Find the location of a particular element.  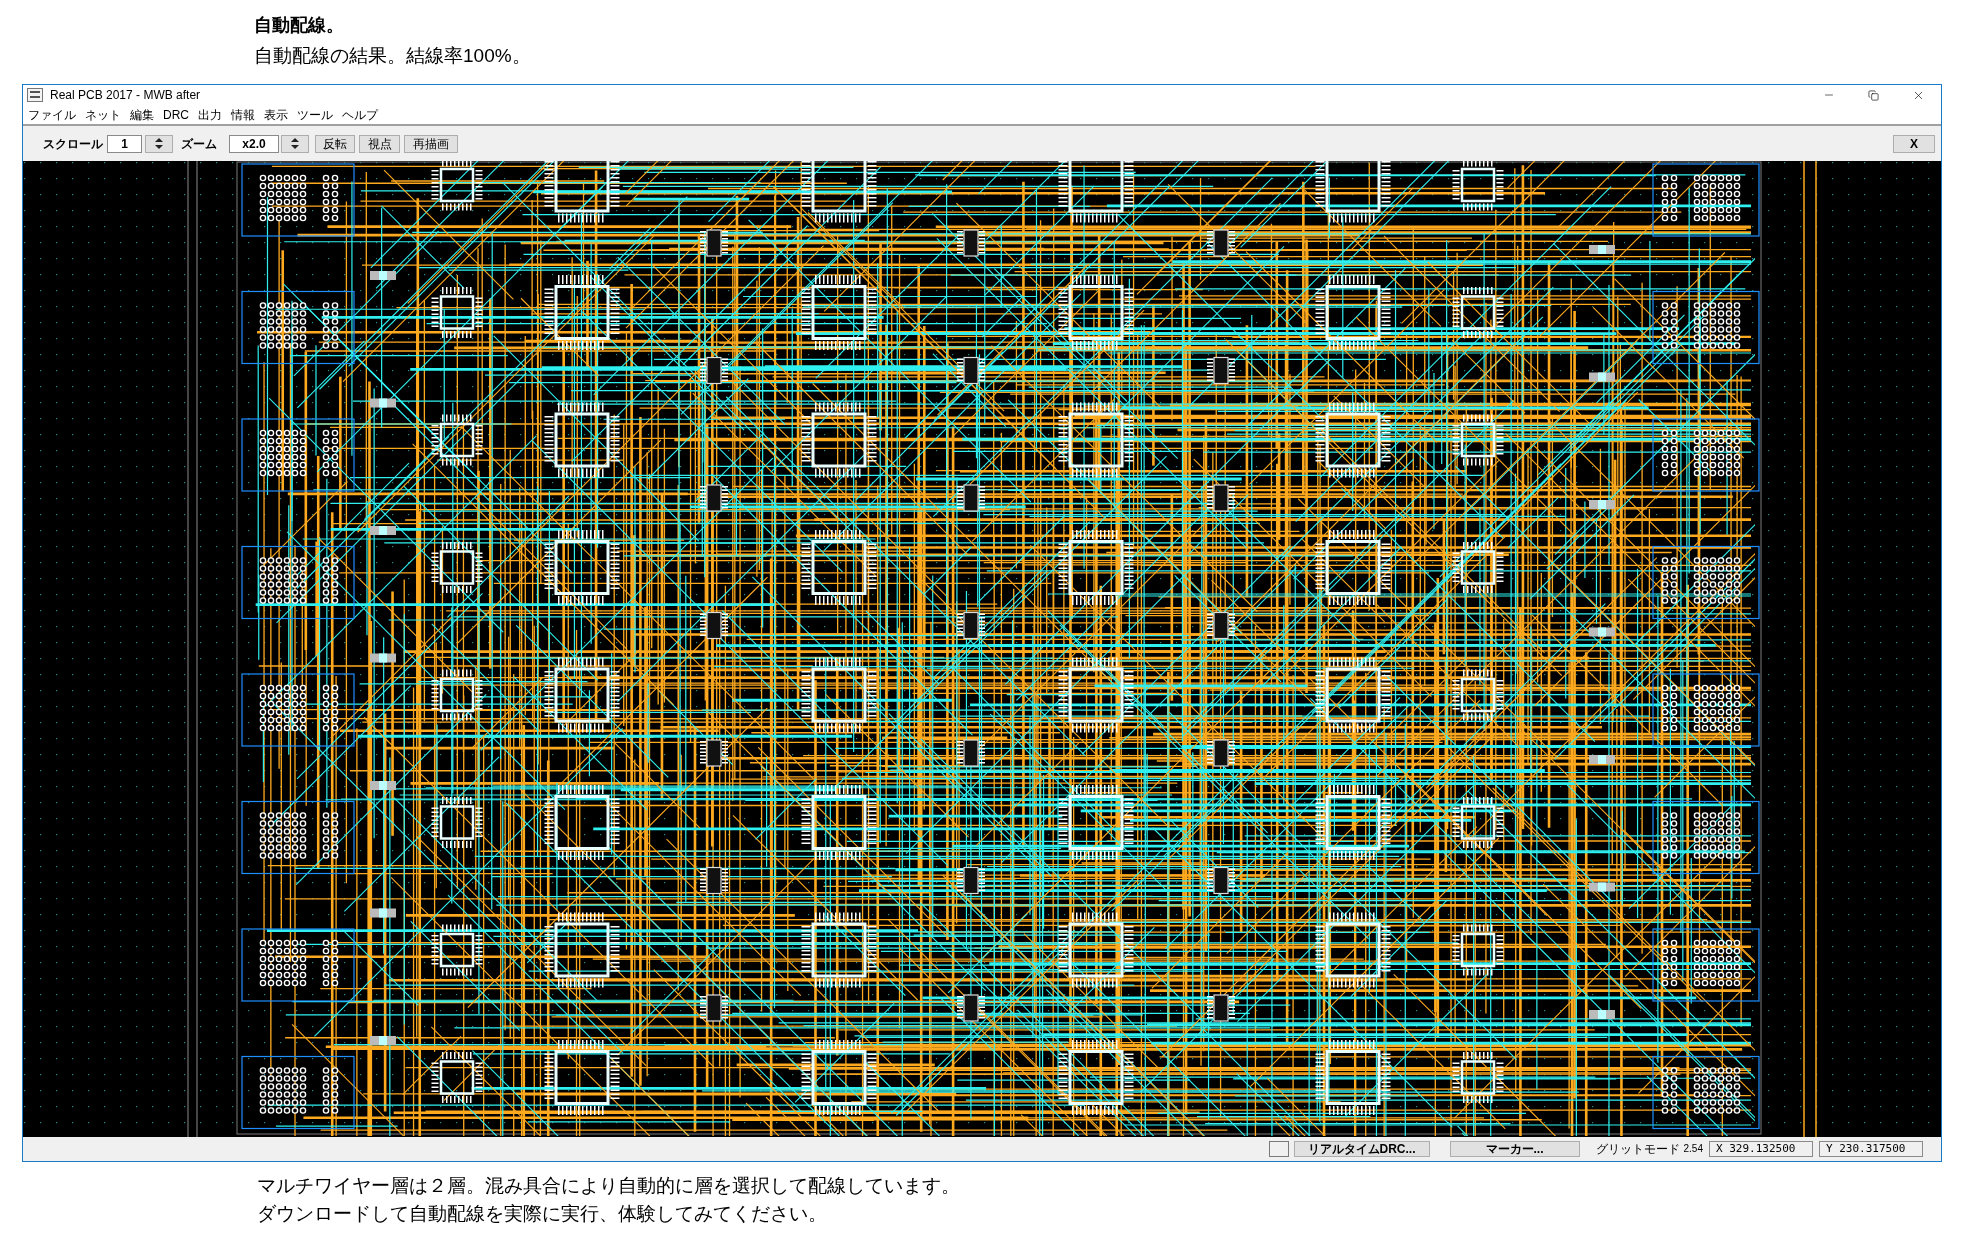

window-title: Real PCB 2017 - MWB after is located at coordinates (125, 95).